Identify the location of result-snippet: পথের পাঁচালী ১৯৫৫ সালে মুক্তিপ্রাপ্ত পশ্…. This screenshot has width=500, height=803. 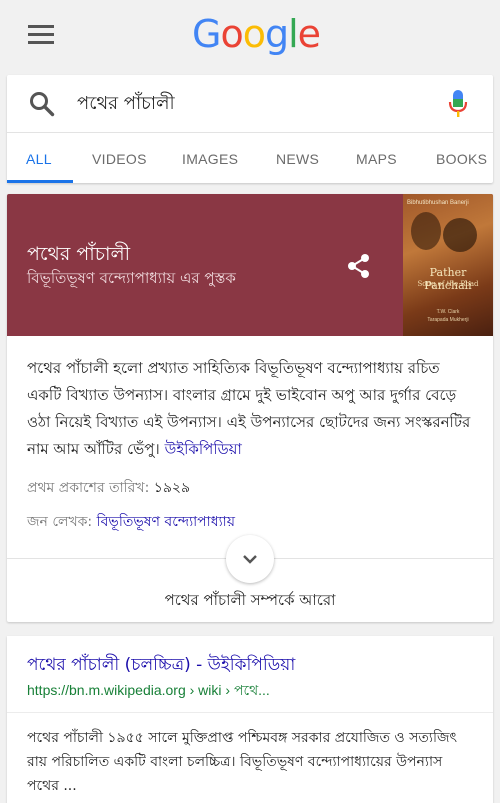
(242, 762).